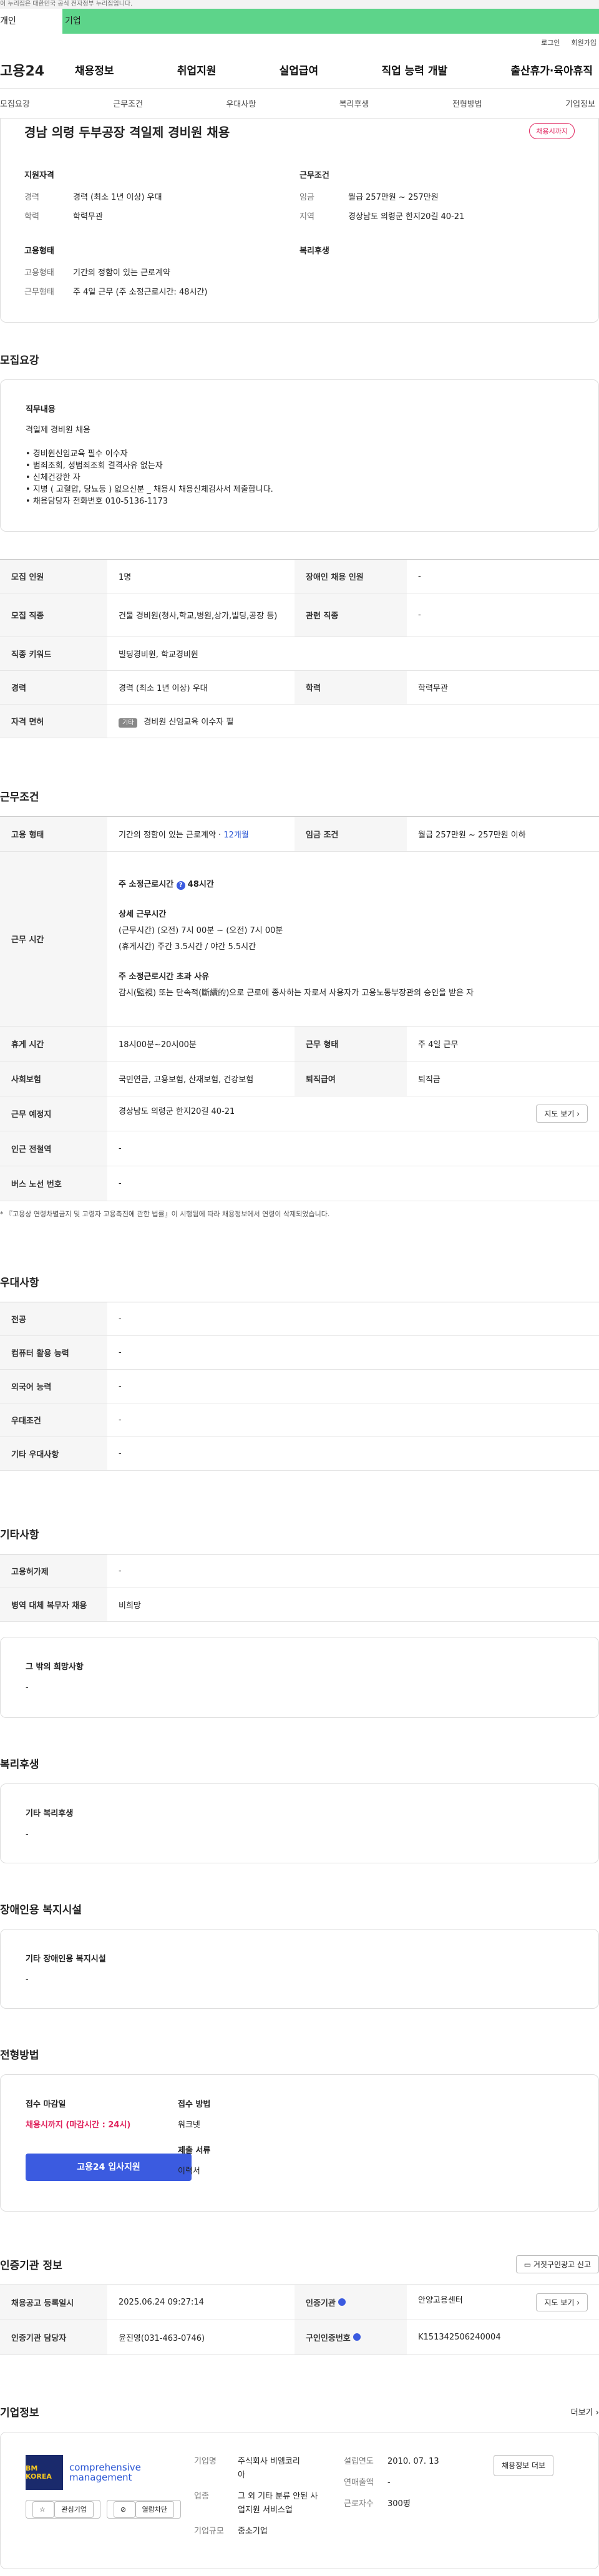 The width and height of the screenshot is (599, 2576). I want to click on worktype-value: 주 4일 근무 (주 소정근로시간: 48시간), so click(140, 292).